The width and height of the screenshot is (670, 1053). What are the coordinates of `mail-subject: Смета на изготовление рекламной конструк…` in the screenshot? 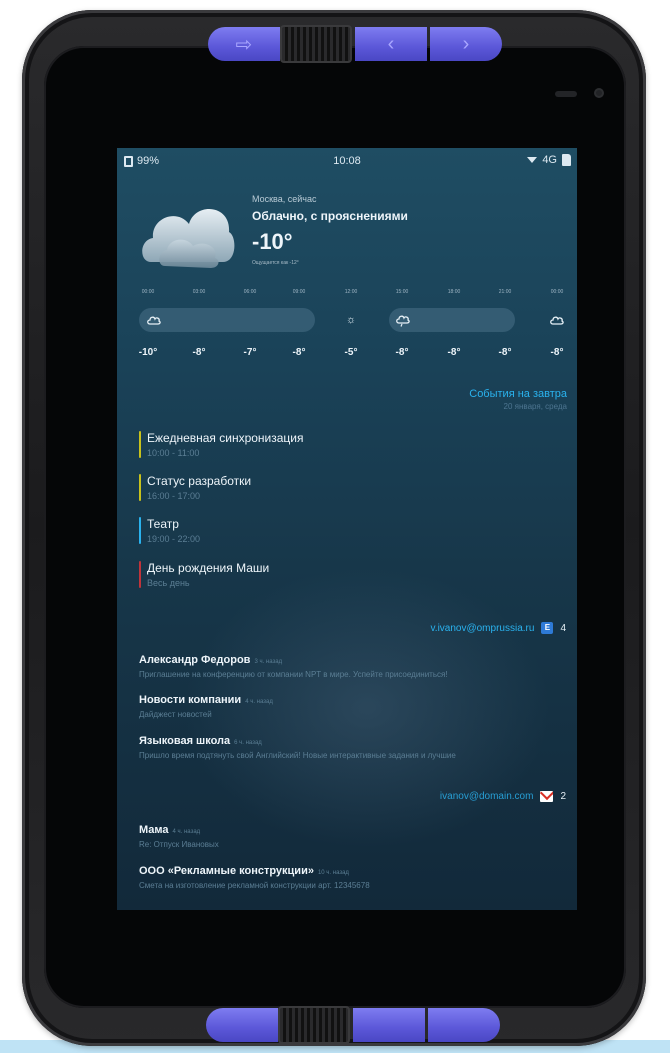 It's located at (254, 885).